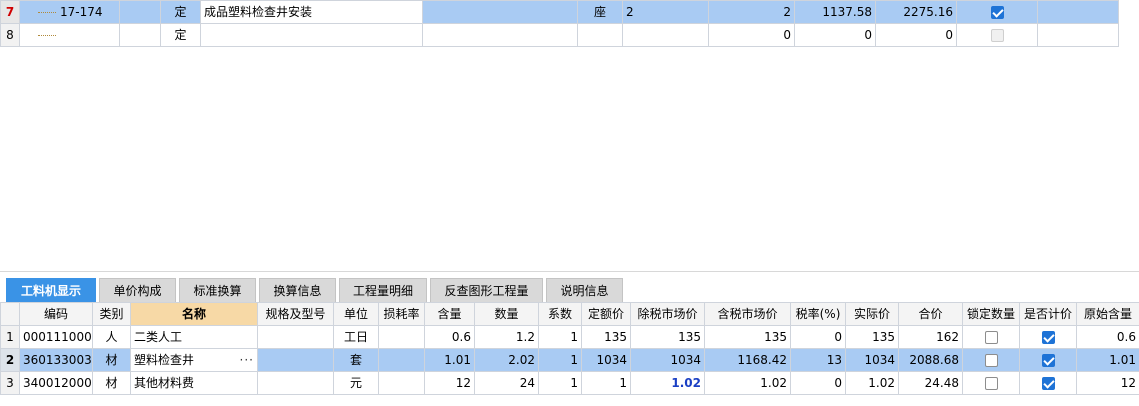  I want to click on header-coefficient: 系数, so click(560, 314).